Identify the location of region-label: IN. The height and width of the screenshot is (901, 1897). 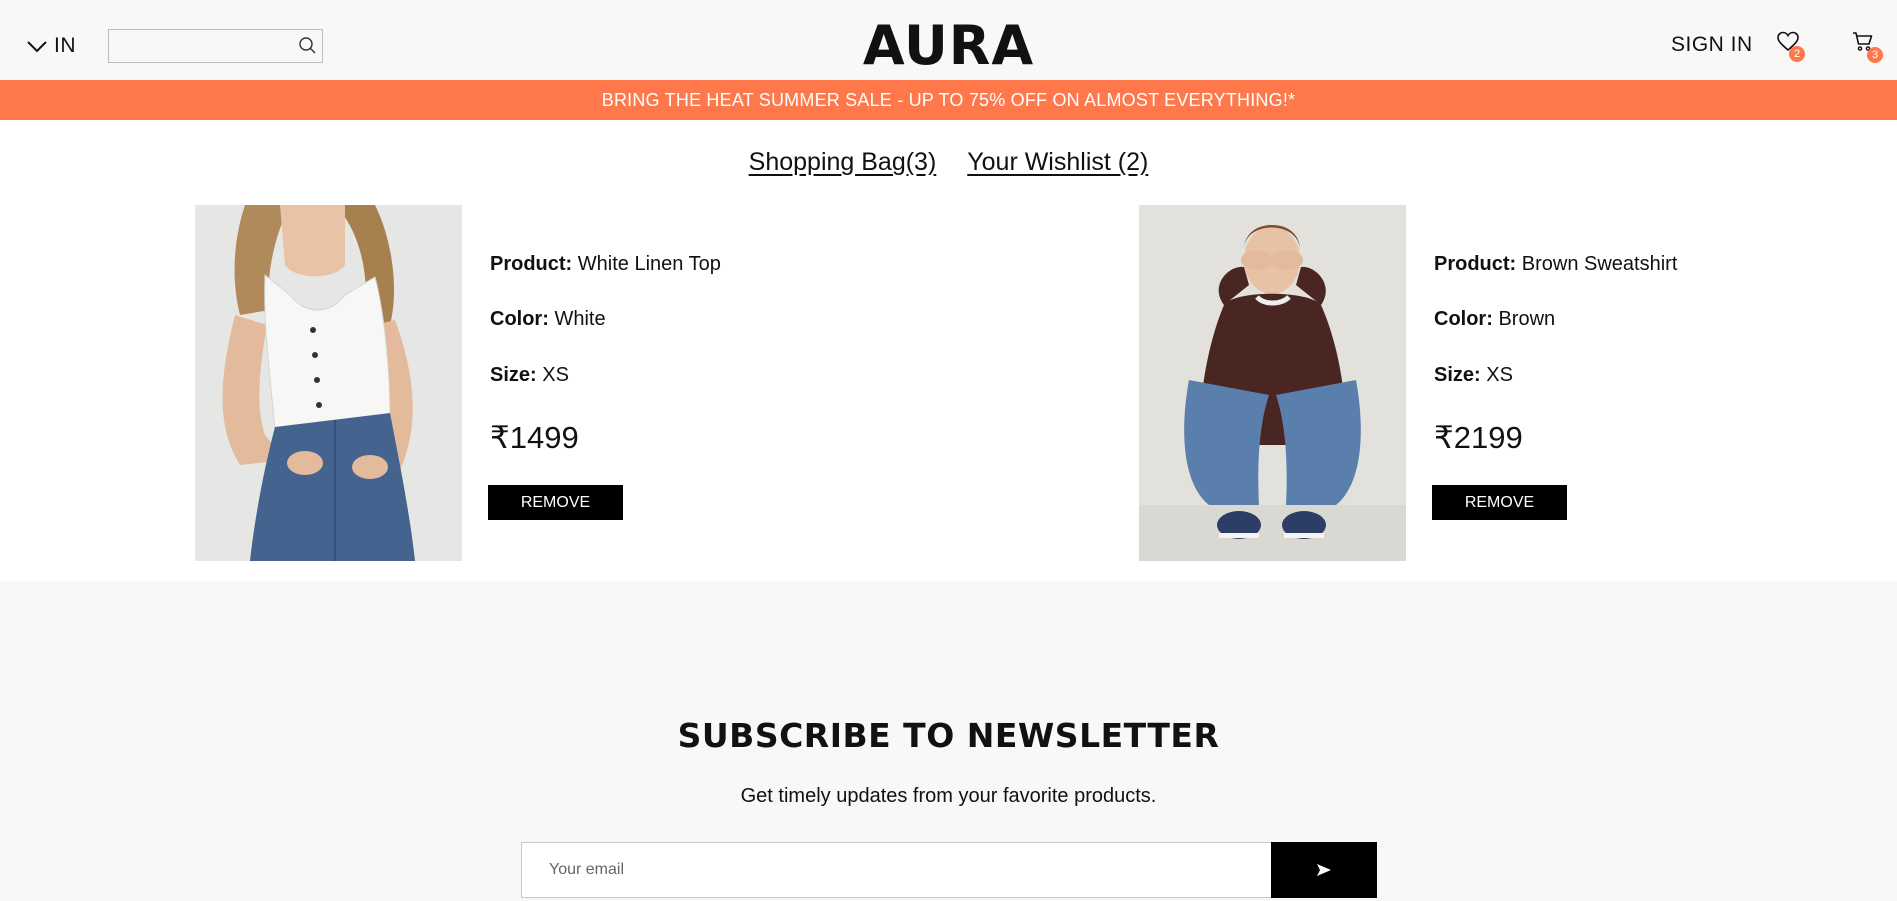
(65, 45).